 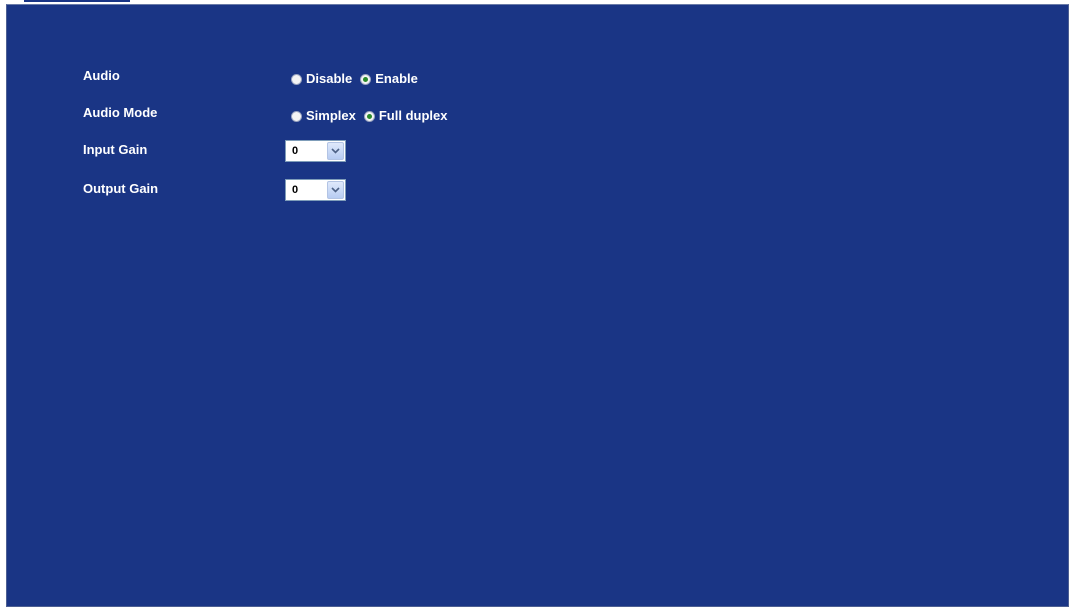 I want to click on input-gain-row: Input Gain 0, so click(x=357, y=152).